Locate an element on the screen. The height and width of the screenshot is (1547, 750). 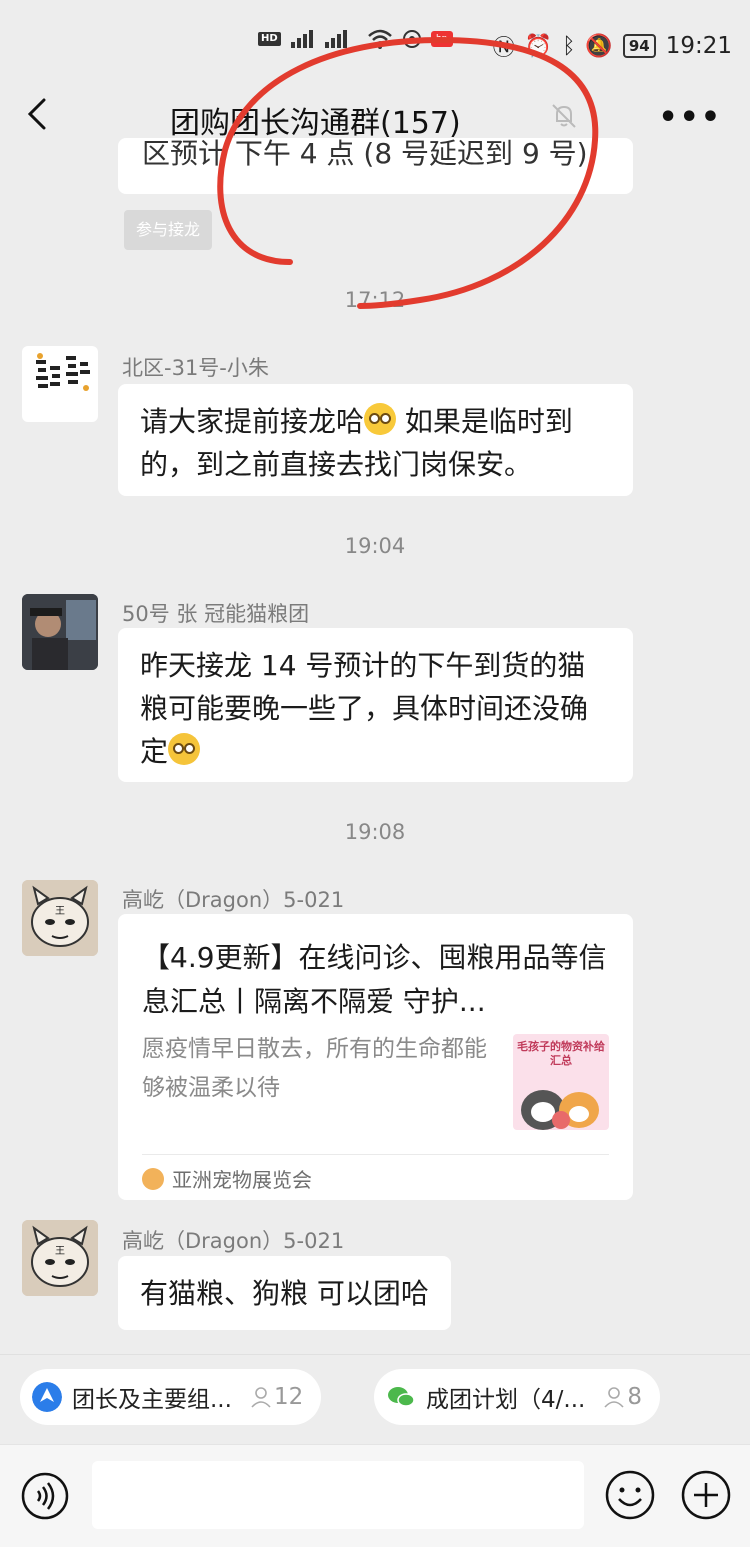
chevron-left-icon is located at coordinates (40, 114).